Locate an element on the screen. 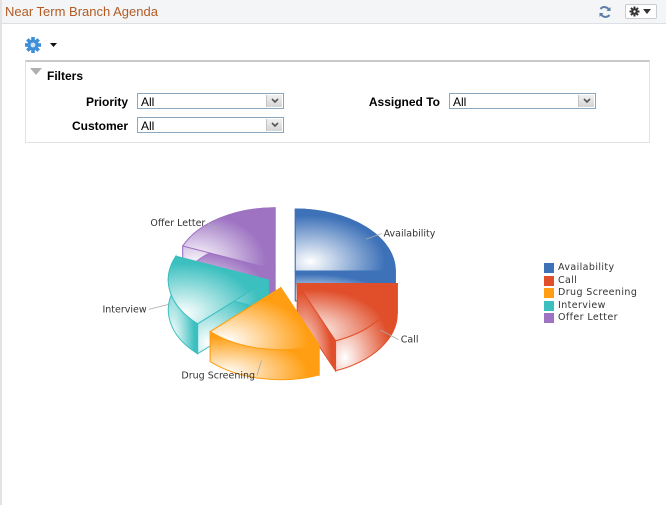 This screenshot has width=666, height=505. portlet-header: Near Term Branch Agenda is located at coordinates (334, 12).